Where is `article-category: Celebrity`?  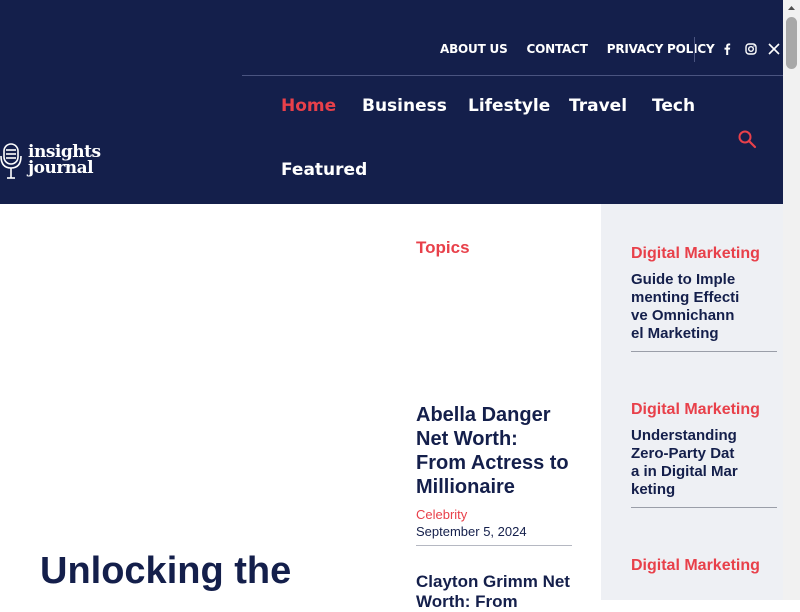
article-category: Celebrity is located at coordinates (494, 514).